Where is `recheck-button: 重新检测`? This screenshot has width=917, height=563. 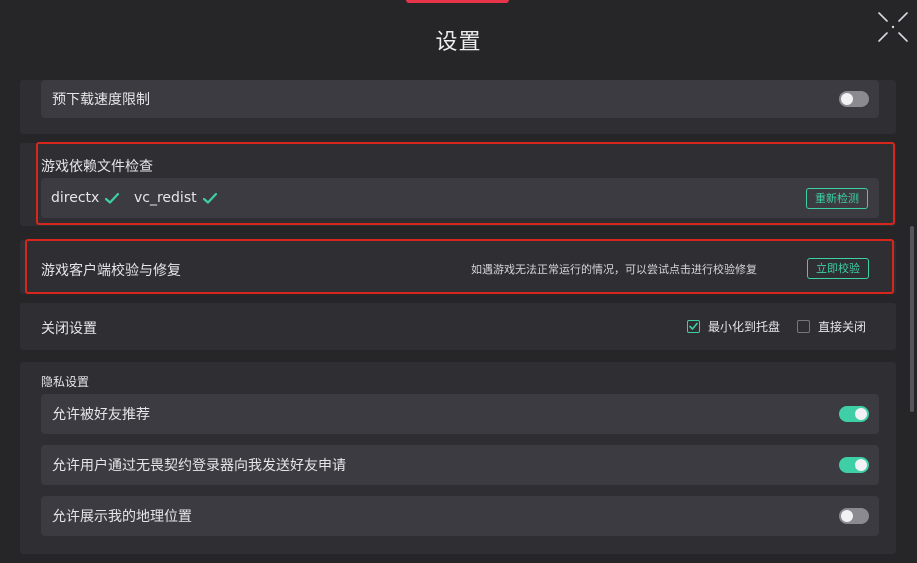
recheck-button: 重新检测 is located at coordinates (837, 198).